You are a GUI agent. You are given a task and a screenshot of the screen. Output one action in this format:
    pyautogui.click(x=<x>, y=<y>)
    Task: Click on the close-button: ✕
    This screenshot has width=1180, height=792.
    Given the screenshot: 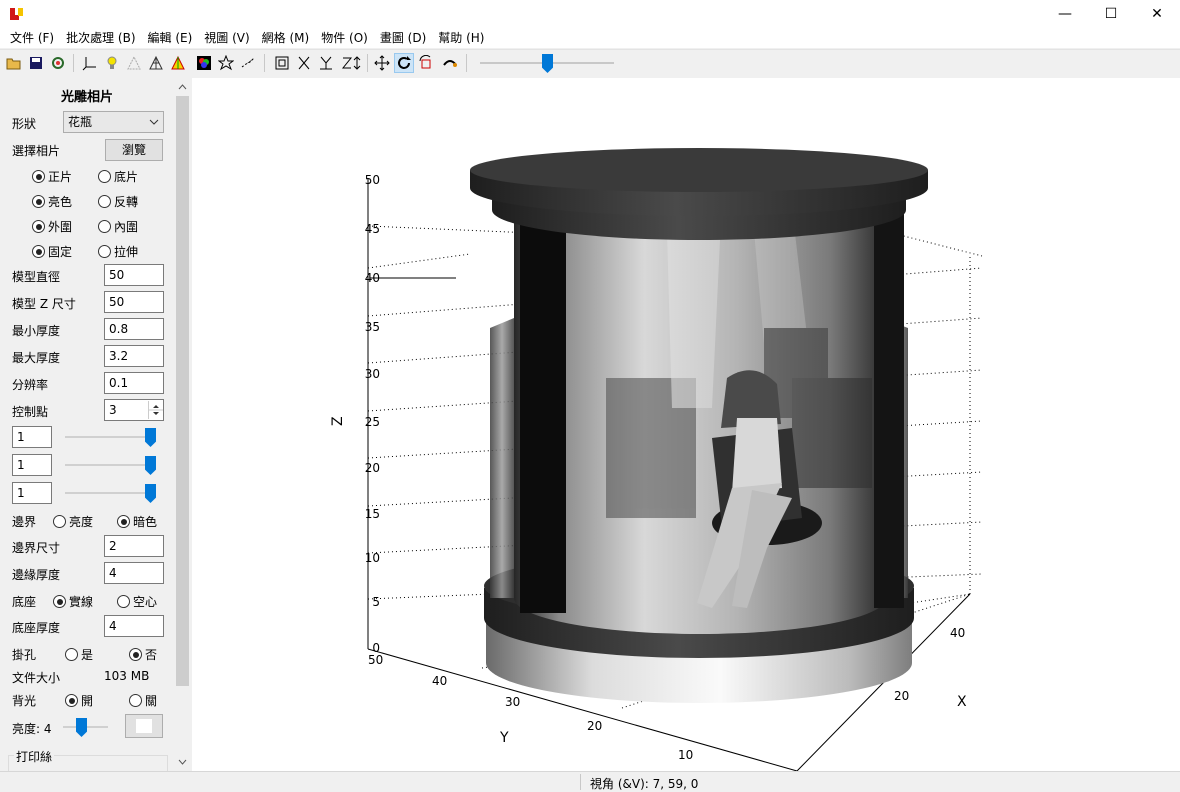 What is the action you would take?
    pyautogui.click(x=1157, y=14)
    